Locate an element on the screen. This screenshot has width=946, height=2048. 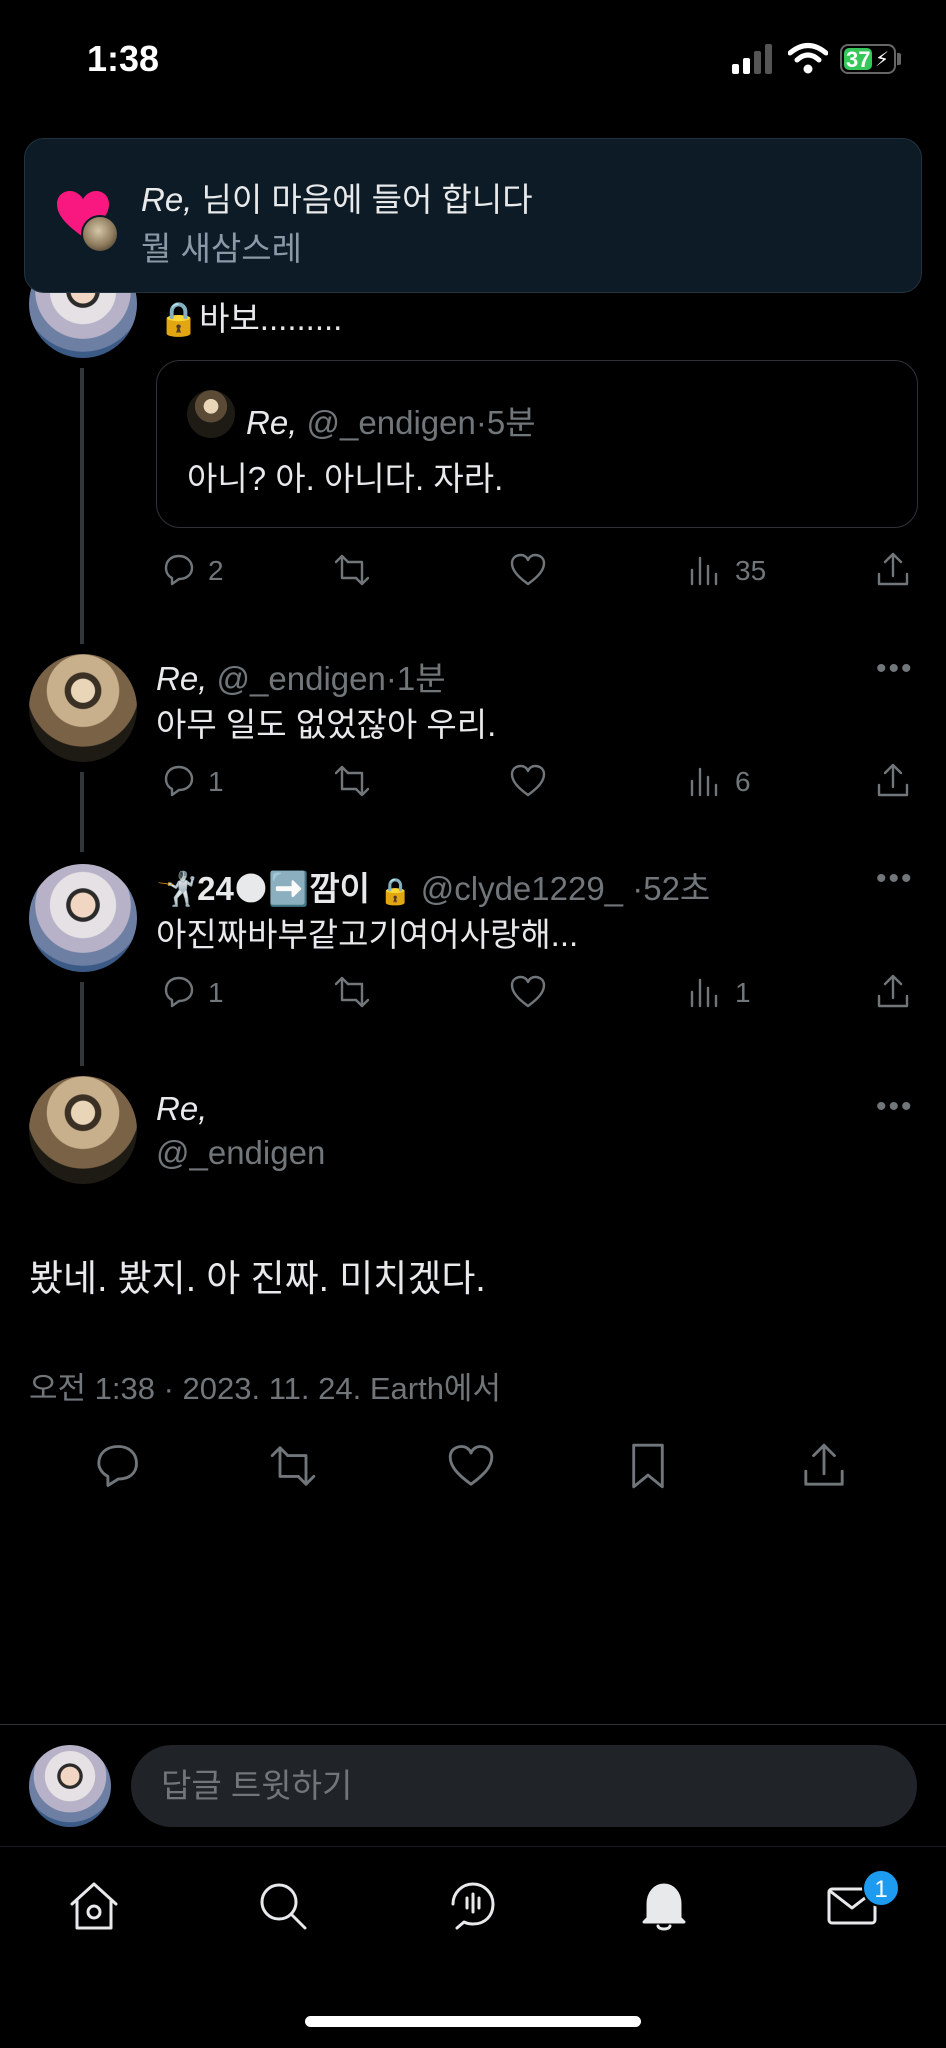
handle: @clyde1229_ is located at coordinates (522, 888).